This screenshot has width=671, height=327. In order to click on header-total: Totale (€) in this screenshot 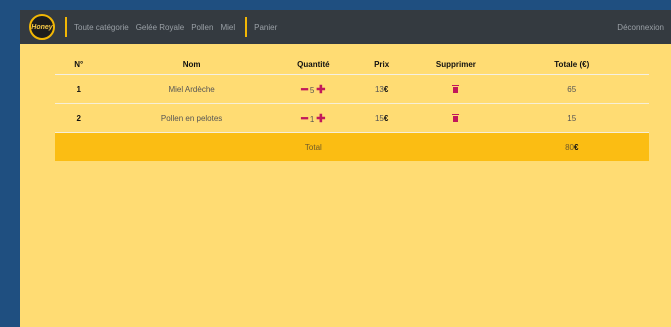, I will do `click(571, 65)`.